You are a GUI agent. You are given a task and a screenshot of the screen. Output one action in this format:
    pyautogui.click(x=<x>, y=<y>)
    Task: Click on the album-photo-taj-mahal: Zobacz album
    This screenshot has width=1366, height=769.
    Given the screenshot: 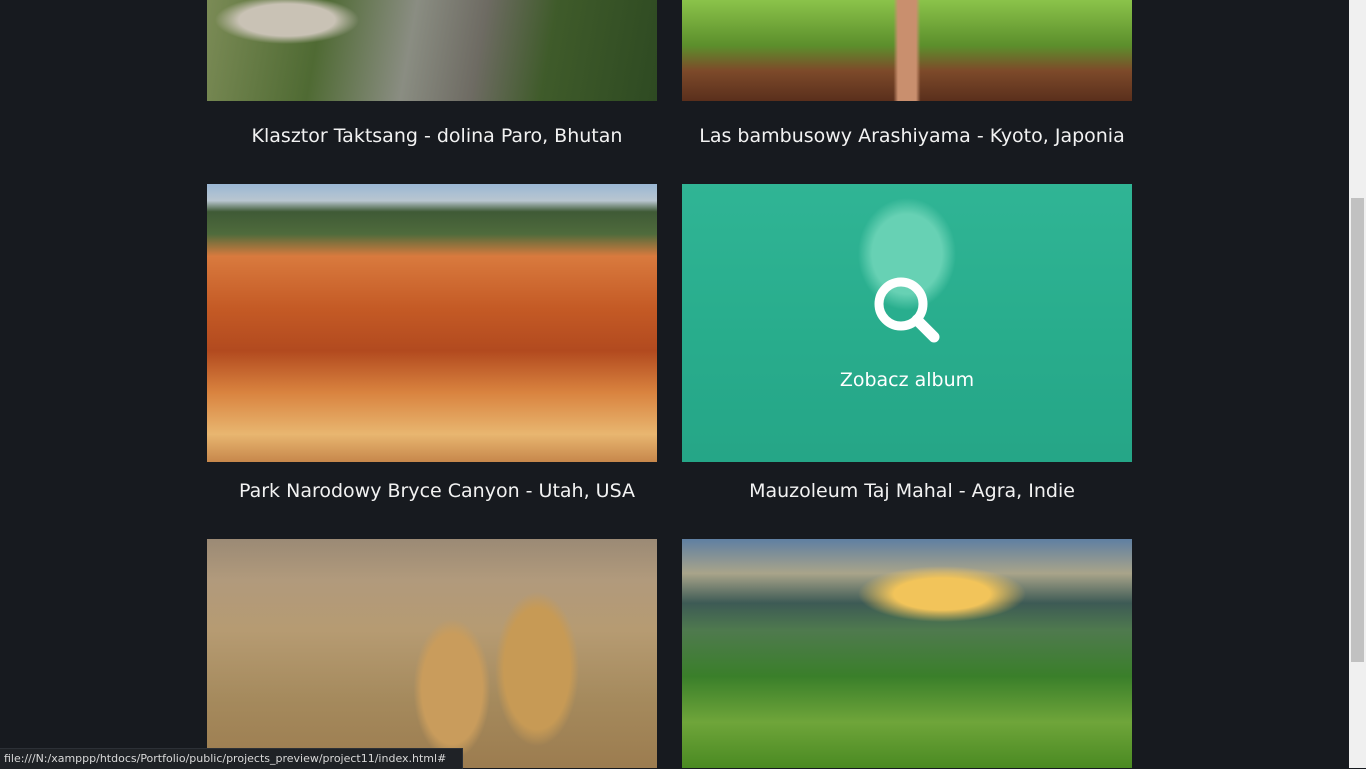 What is the action you would take?
    pyautogui.click(x=907, y=323)
    